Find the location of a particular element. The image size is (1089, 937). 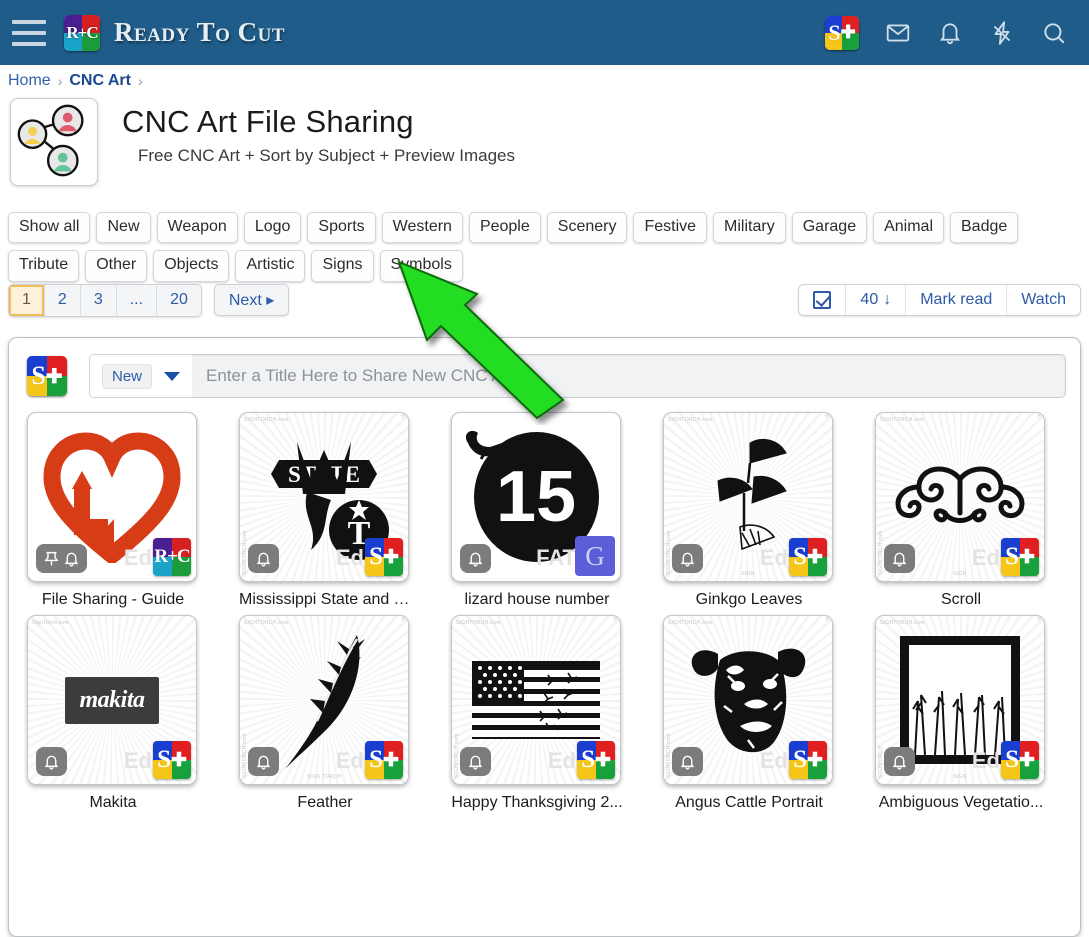

category-tag-symbols: Symbols is located at coordinates (421, 266).